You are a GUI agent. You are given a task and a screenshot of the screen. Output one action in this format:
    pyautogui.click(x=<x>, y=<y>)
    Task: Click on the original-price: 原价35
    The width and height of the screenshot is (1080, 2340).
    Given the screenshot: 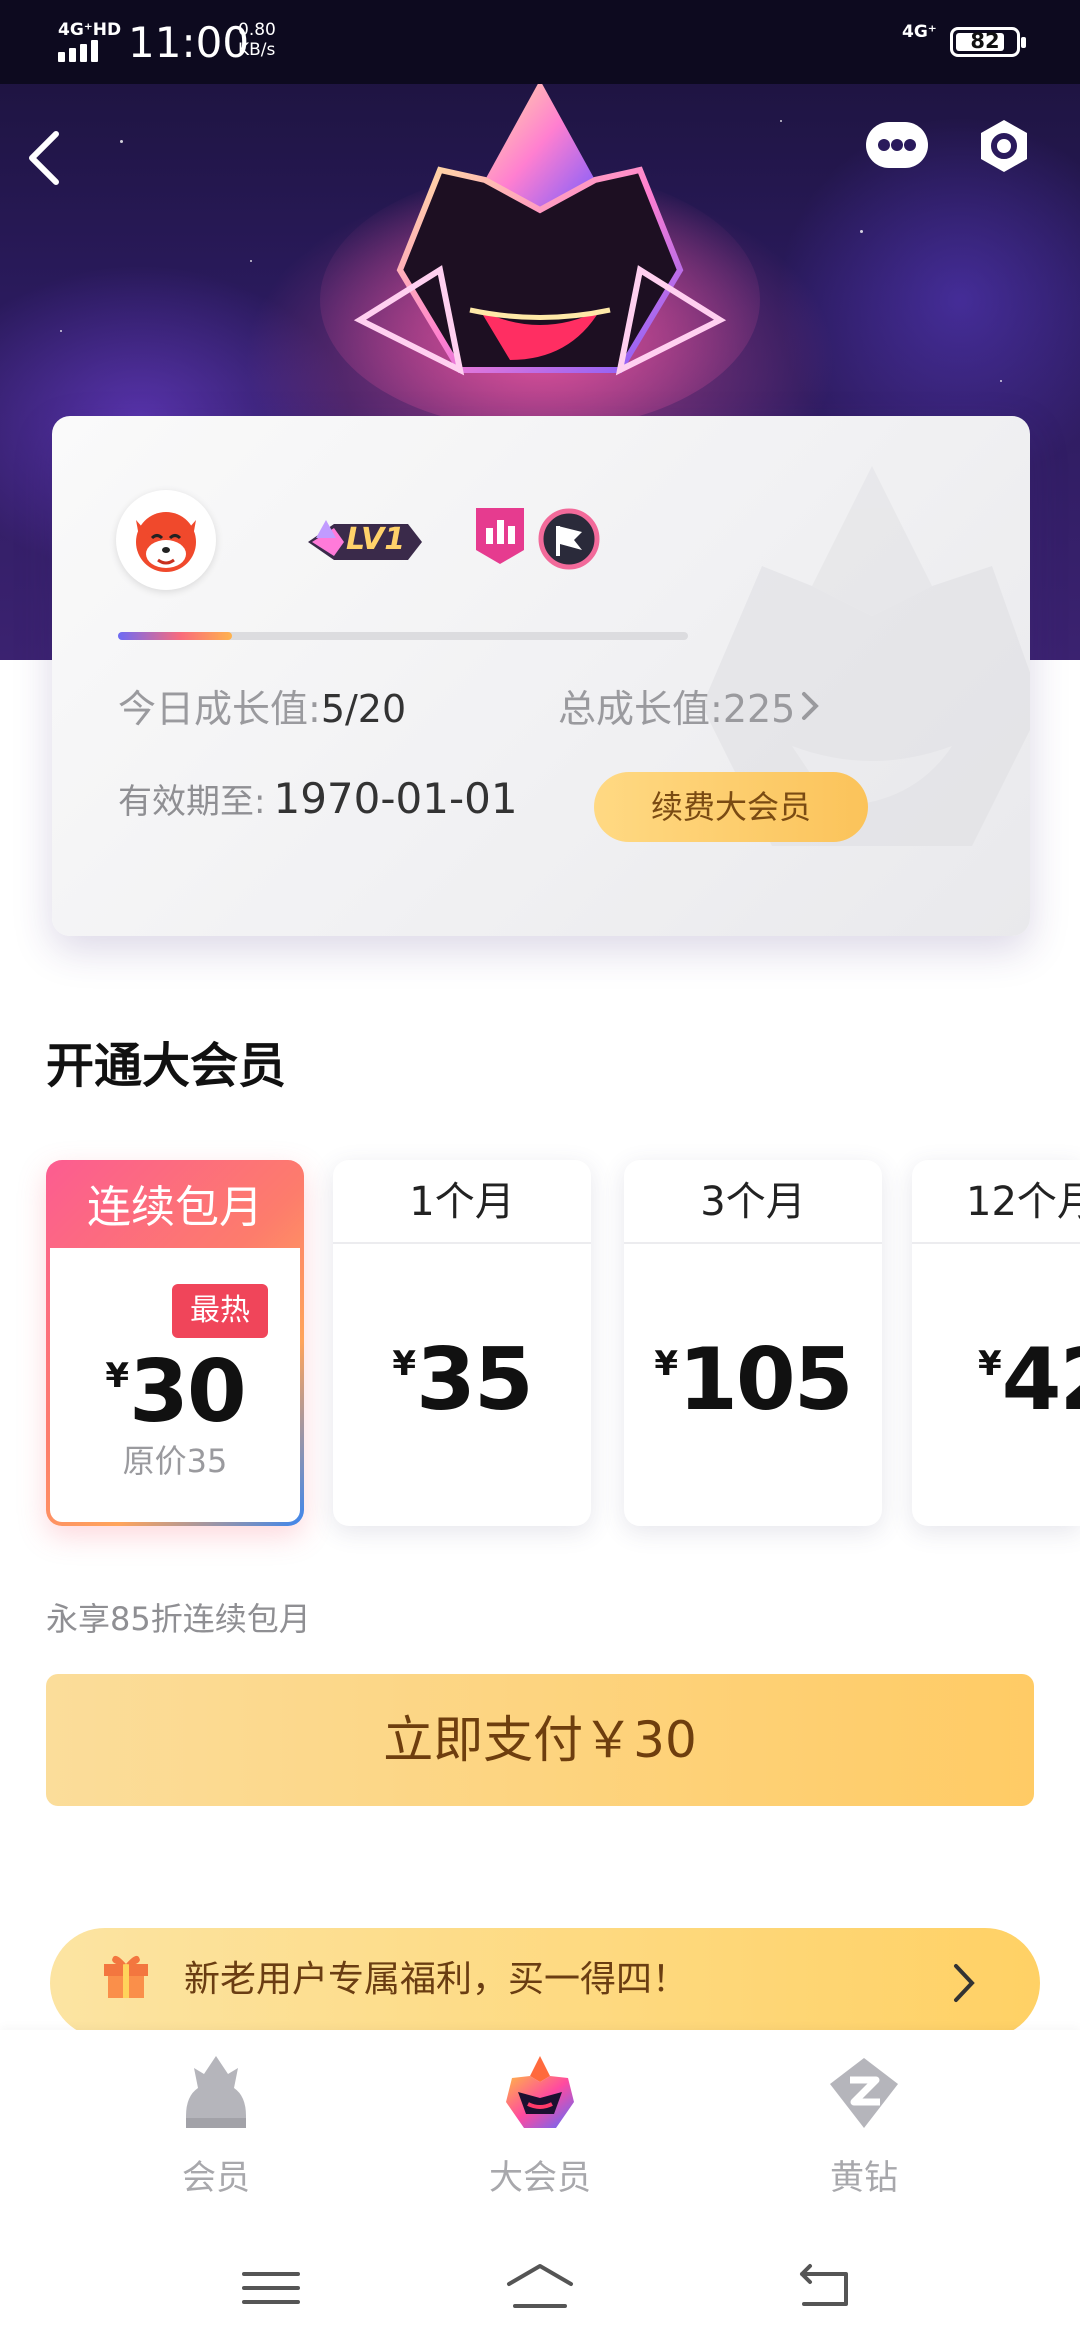 What is the action you would take?
    pyautogui.click(x=175, y=1461)
    